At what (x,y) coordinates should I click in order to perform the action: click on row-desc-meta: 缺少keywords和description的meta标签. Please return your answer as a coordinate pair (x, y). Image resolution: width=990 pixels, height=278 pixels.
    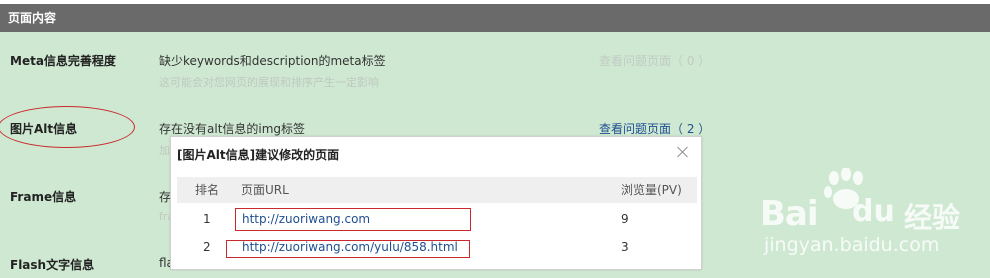
    Looking at the image, I should click on (272, 61).